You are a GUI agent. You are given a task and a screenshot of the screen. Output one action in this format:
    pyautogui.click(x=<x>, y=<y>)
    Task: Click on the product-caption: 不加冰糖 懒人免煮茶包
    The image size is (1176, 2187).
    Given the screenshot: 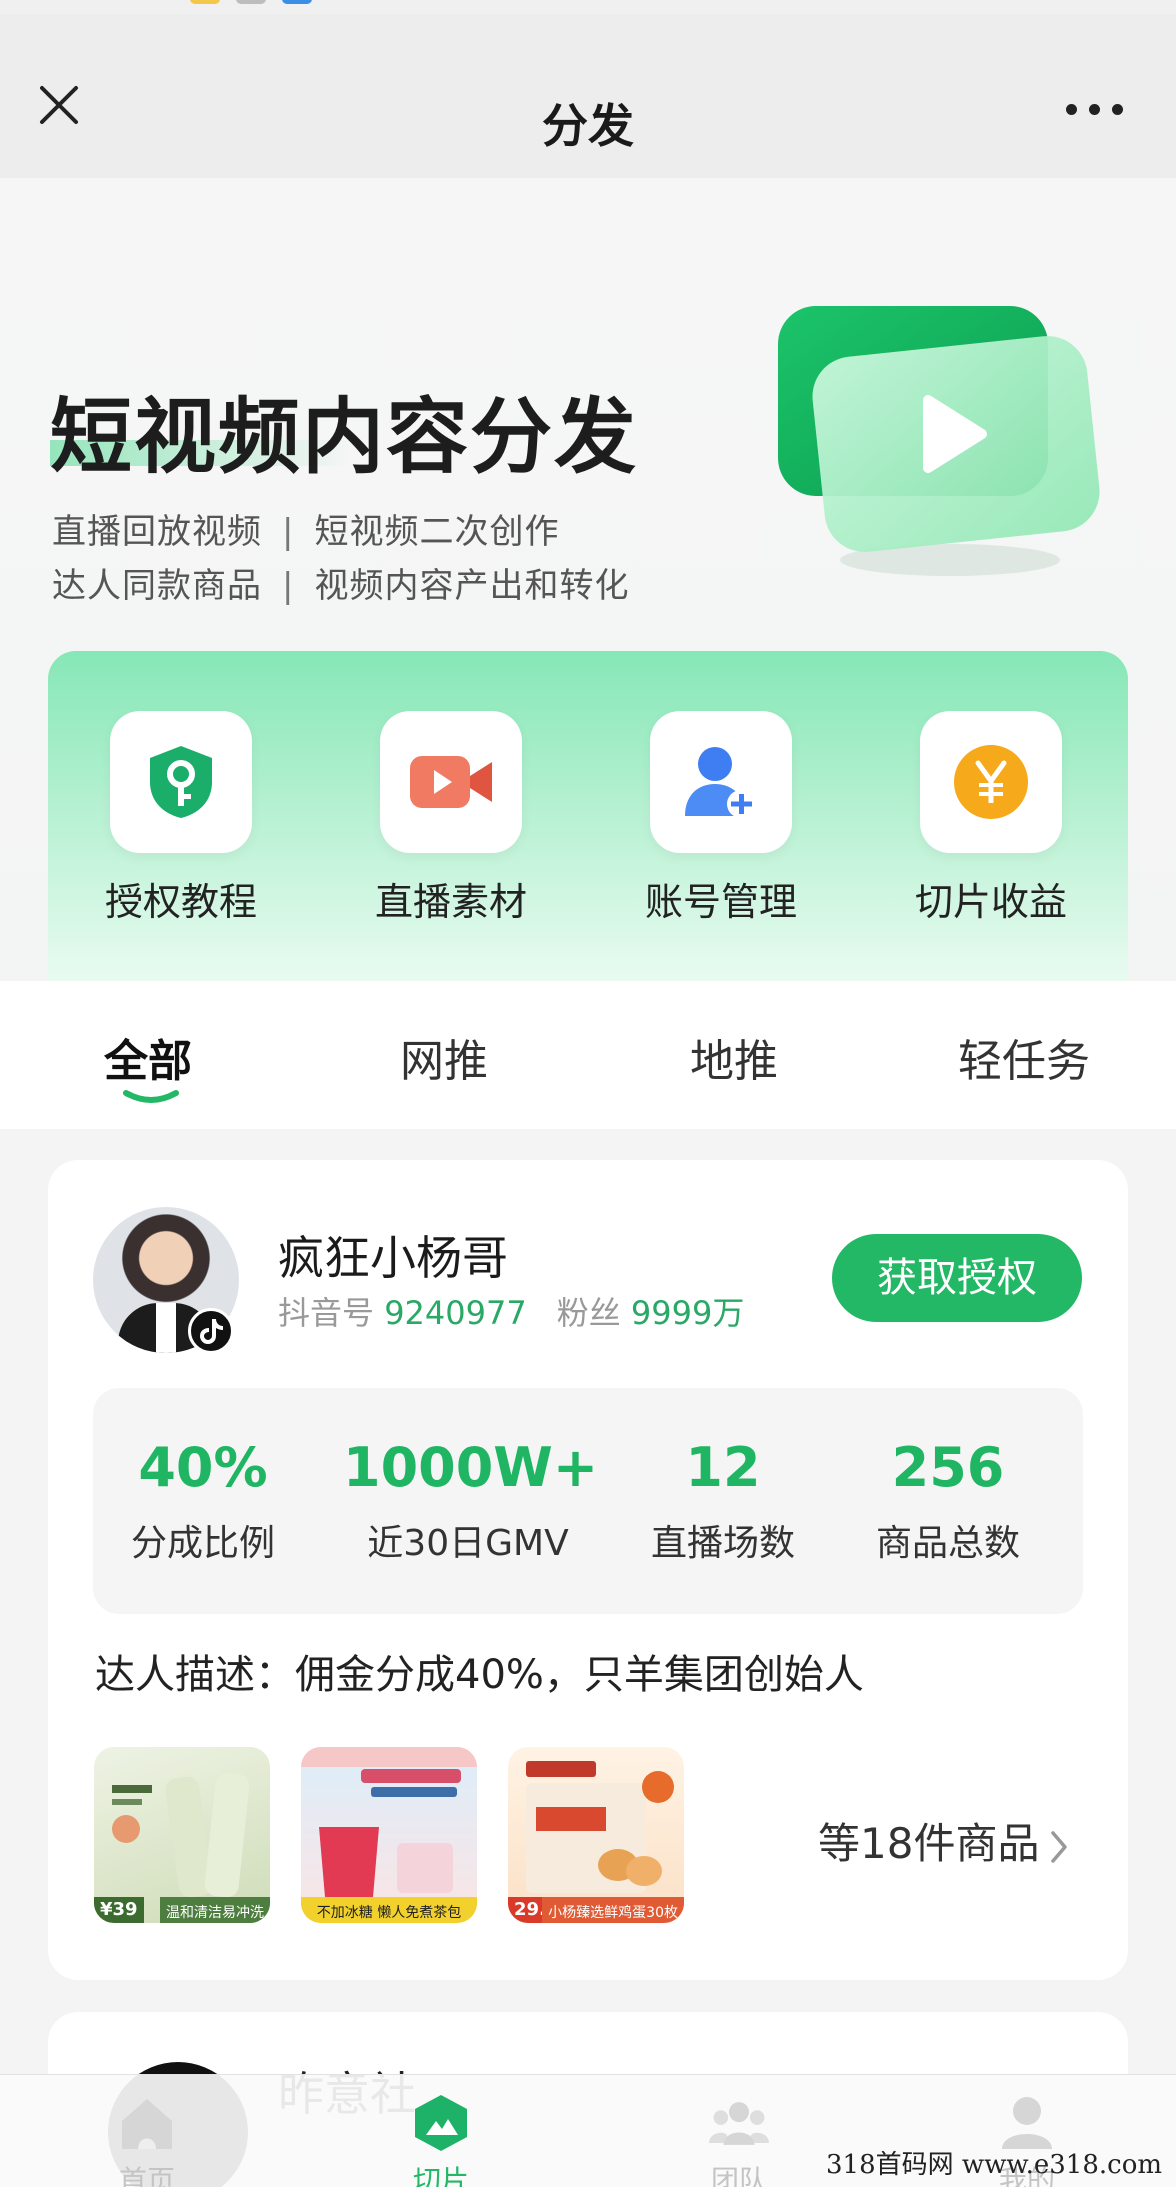 What is the action you would take?
    pyautogui.click(x=389, y=1910)
    